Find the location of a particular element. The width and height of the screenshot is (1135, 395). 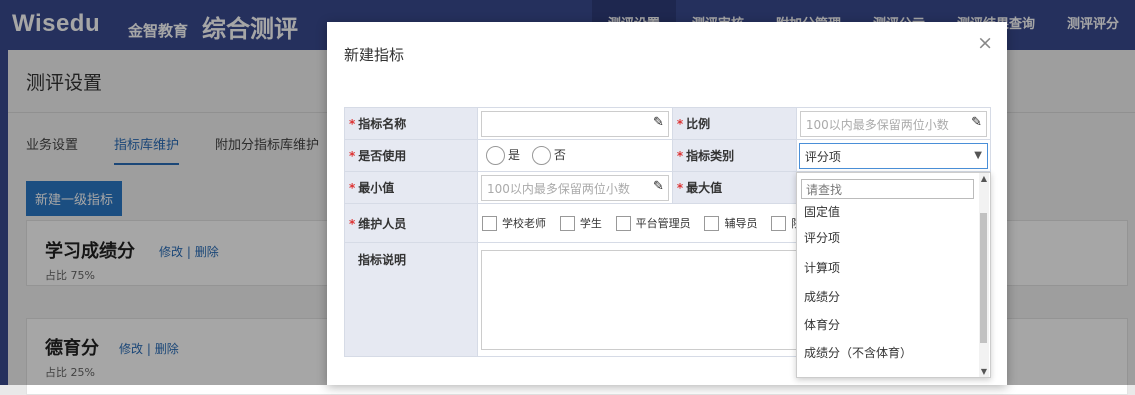

modal-title: 新建指标 is located at coordinates (374, 55).